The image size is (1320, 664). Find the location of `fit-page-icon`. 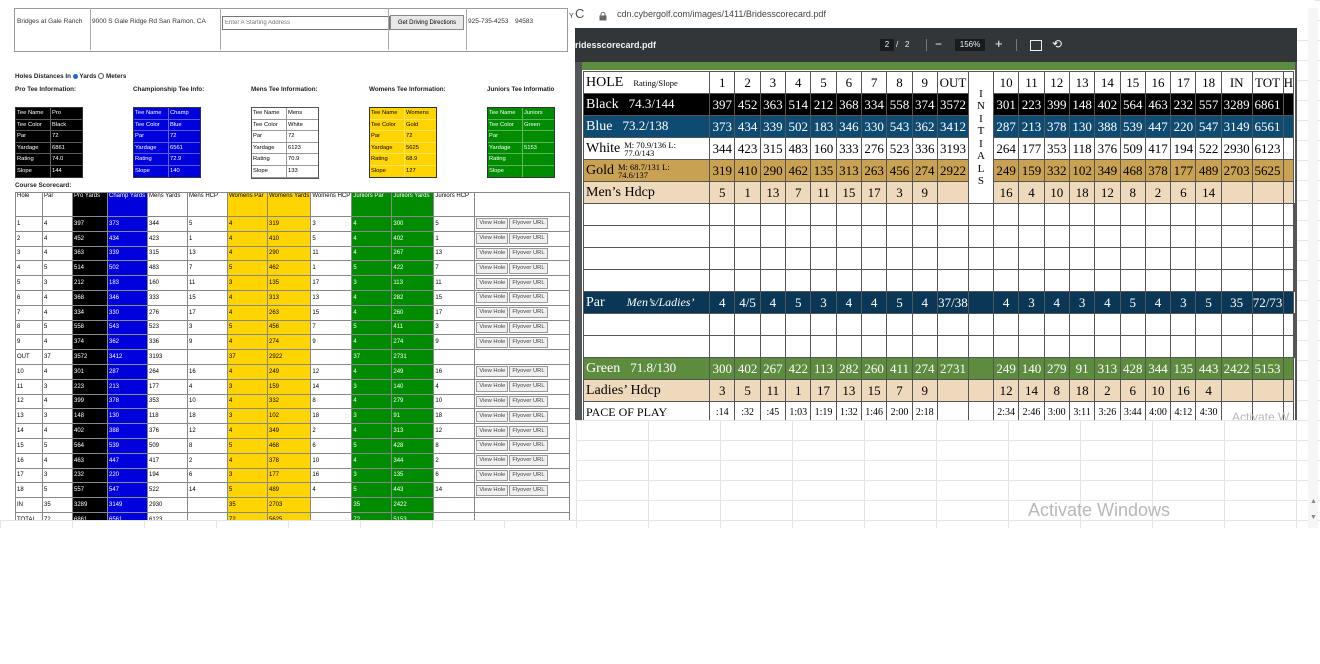

fit-page-icon is located at coordinates (1036, 45).